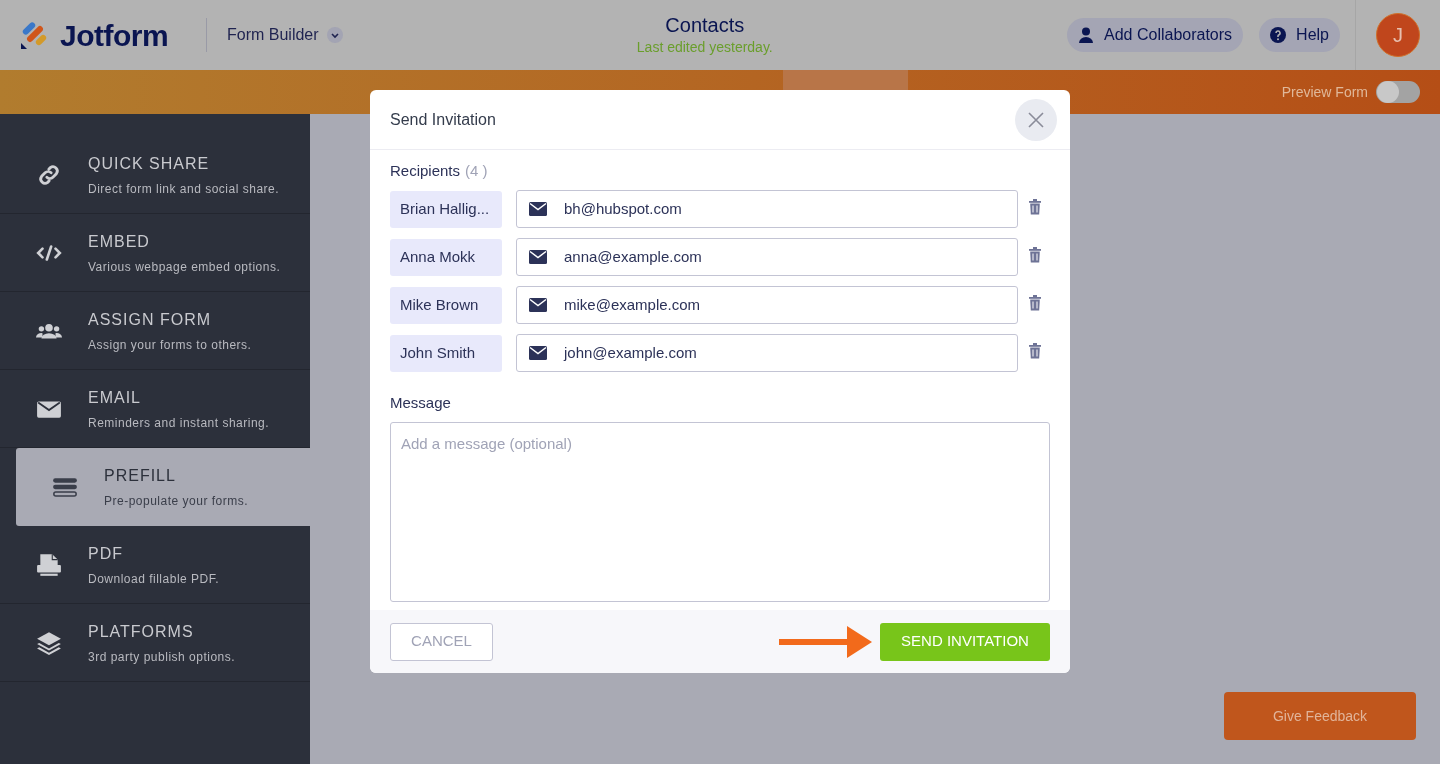  What do you see at coordinates (163, 487) in the screenshot?
I see `sidebar-item: PREFILL Pre-populate your forms.` at bounding box center [163, 487].